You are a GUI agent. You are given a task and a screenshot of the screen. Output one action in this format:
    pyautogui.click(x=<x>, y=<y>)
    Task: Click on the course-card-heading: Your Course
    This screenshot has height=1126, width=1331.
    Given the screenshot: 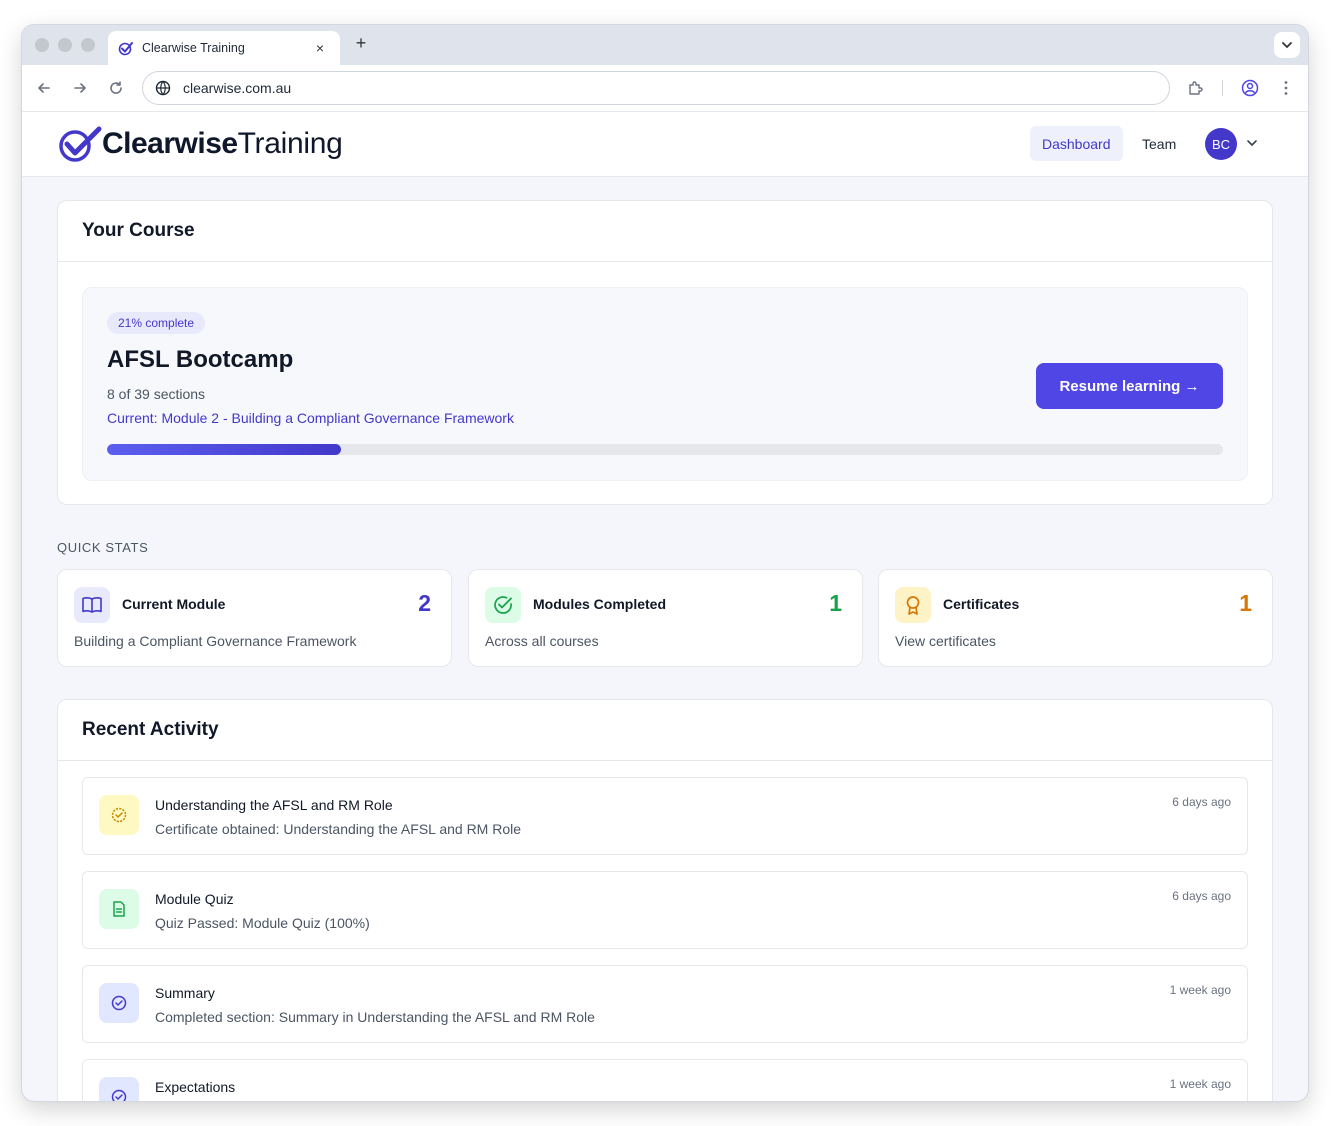 What is the action you would take?
    pyautogui.click(x=665, y=231)
    